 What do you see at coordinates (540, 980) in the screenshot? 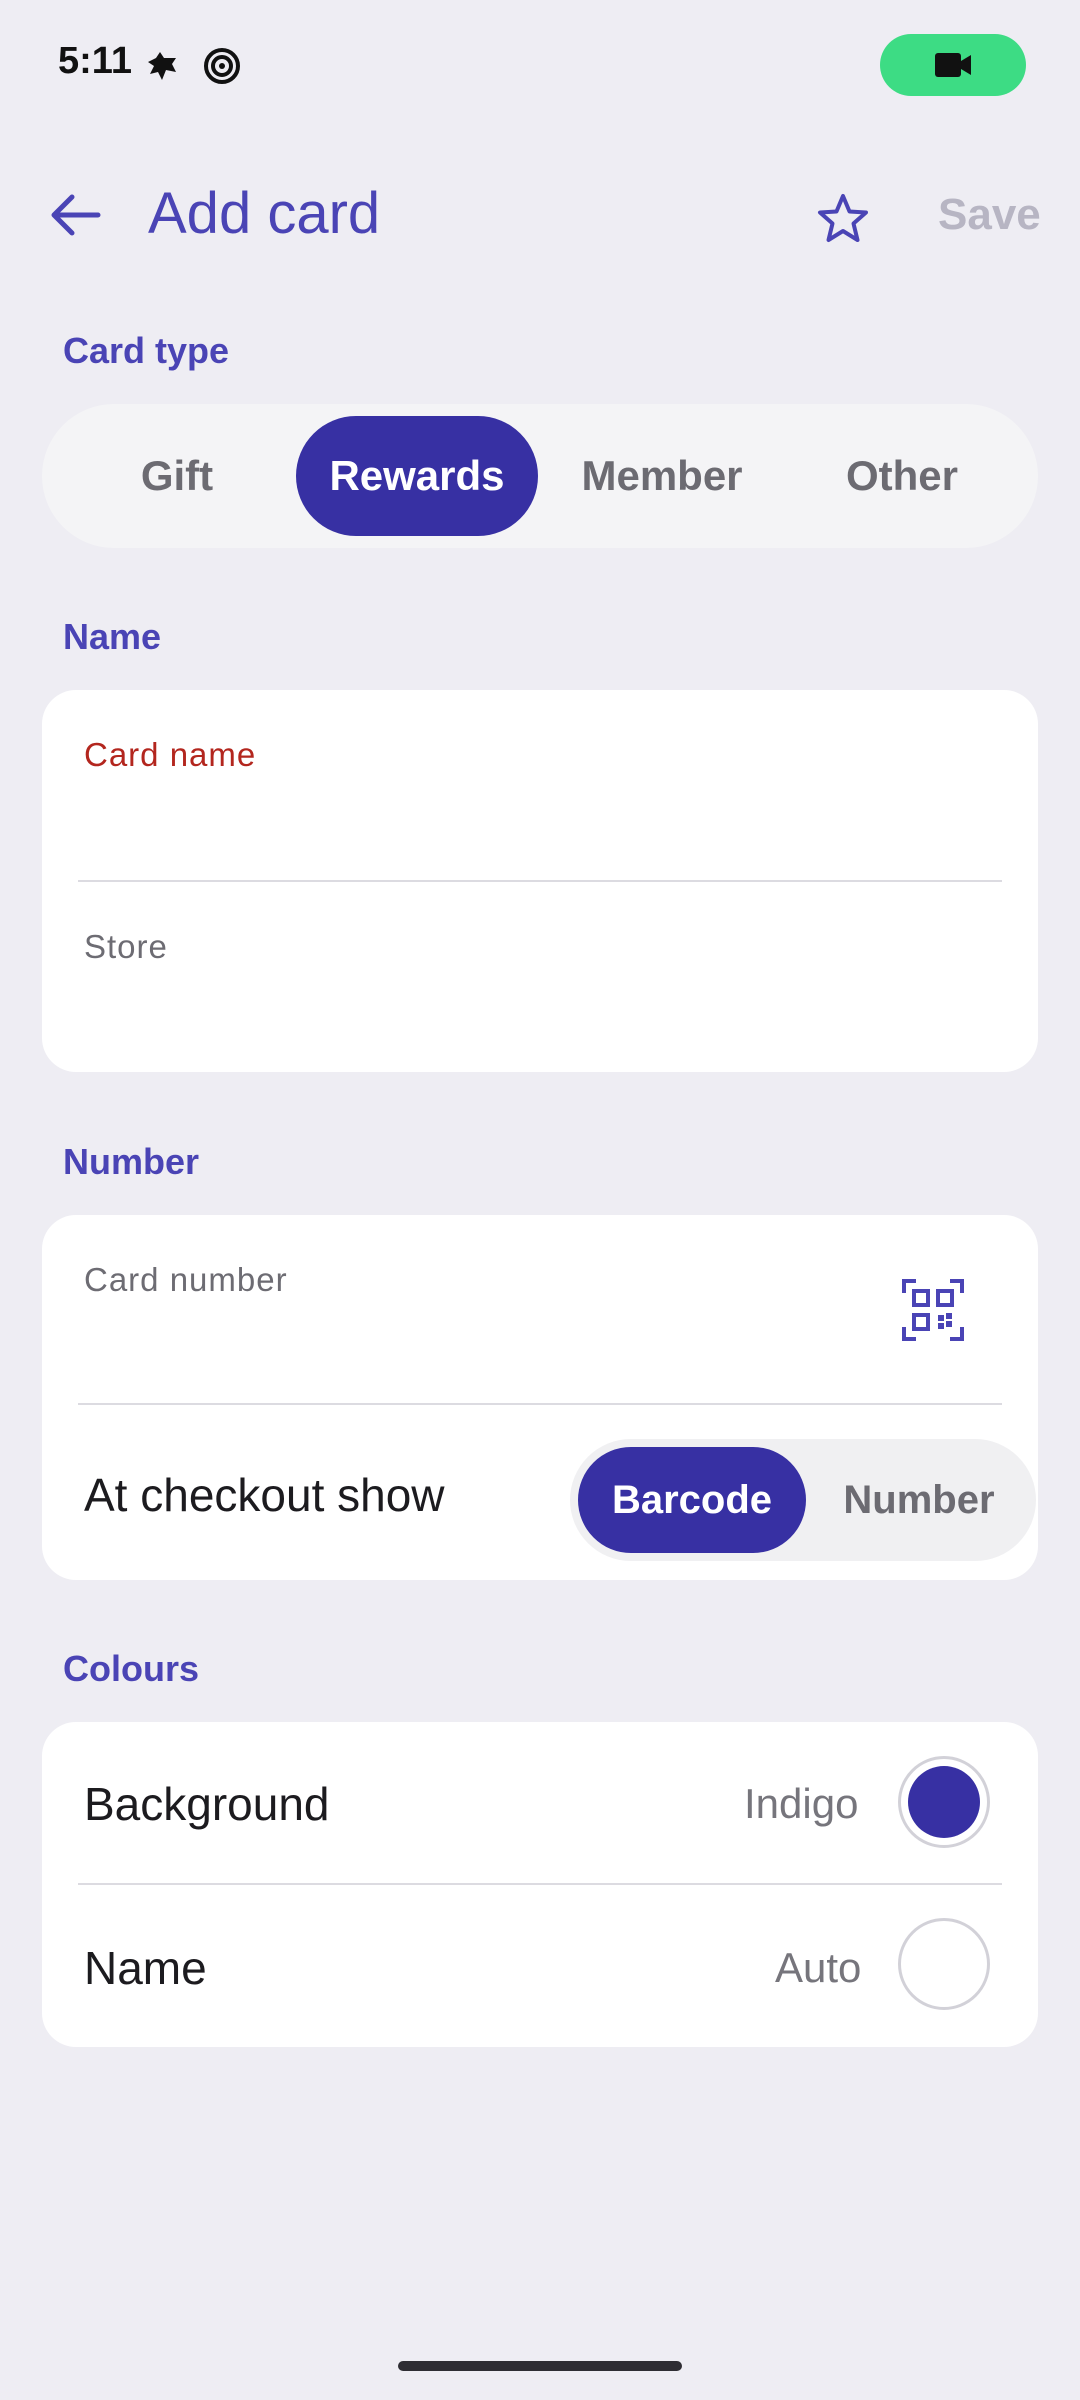
I see `store-input` at bounding box center [540, 980].